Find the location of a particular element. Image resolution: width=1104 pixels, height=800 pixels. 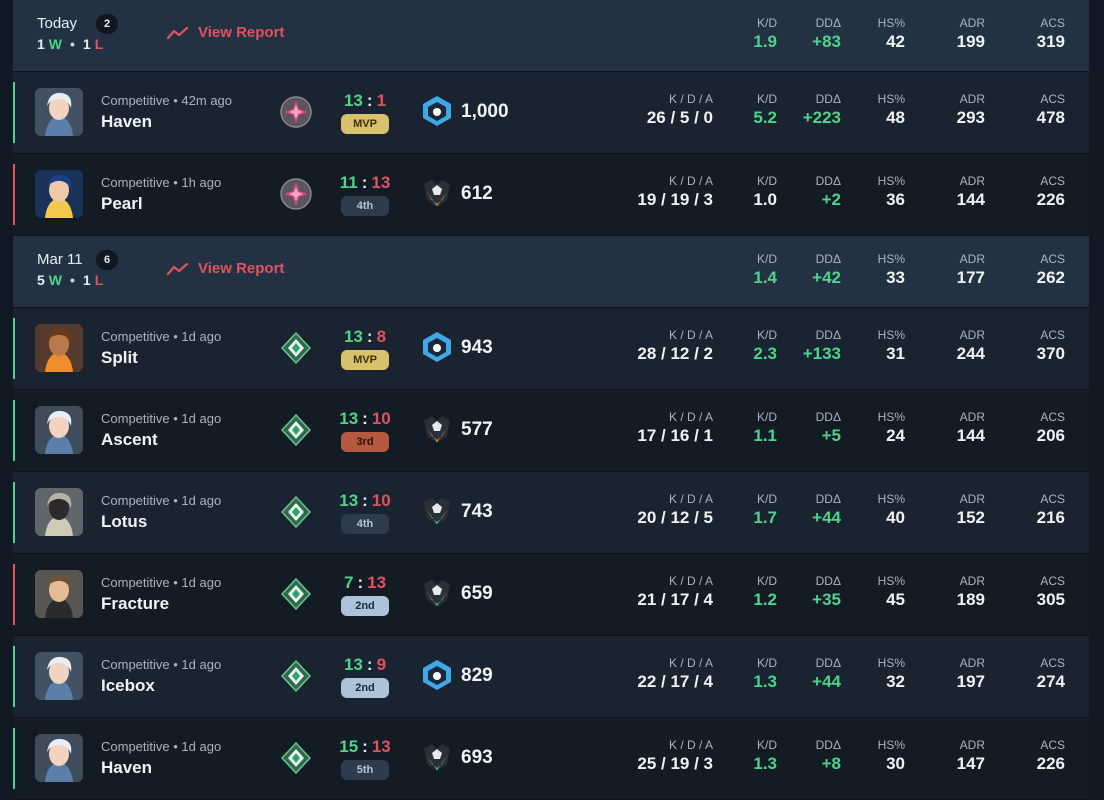

kda-value: 22 / 17 / 4 is located at coordinates (675, 681).